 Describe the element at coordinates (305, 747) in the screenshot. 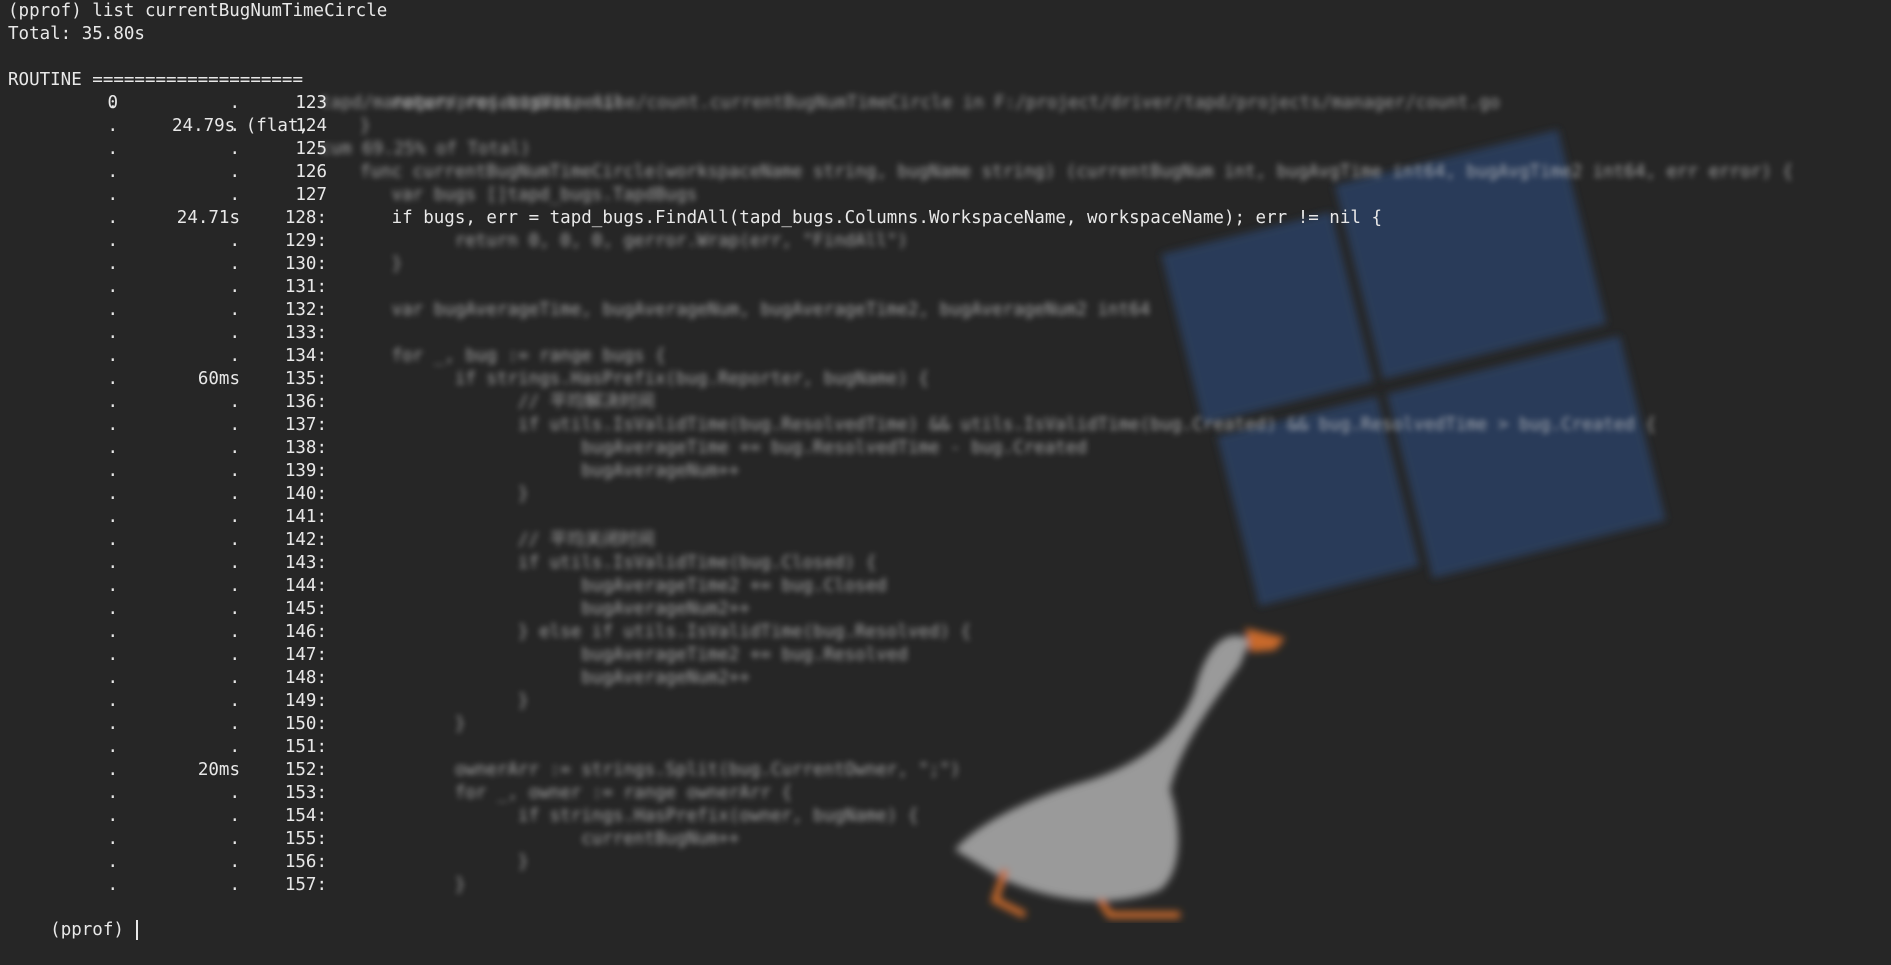

I see `line-number: 151:` at that location.